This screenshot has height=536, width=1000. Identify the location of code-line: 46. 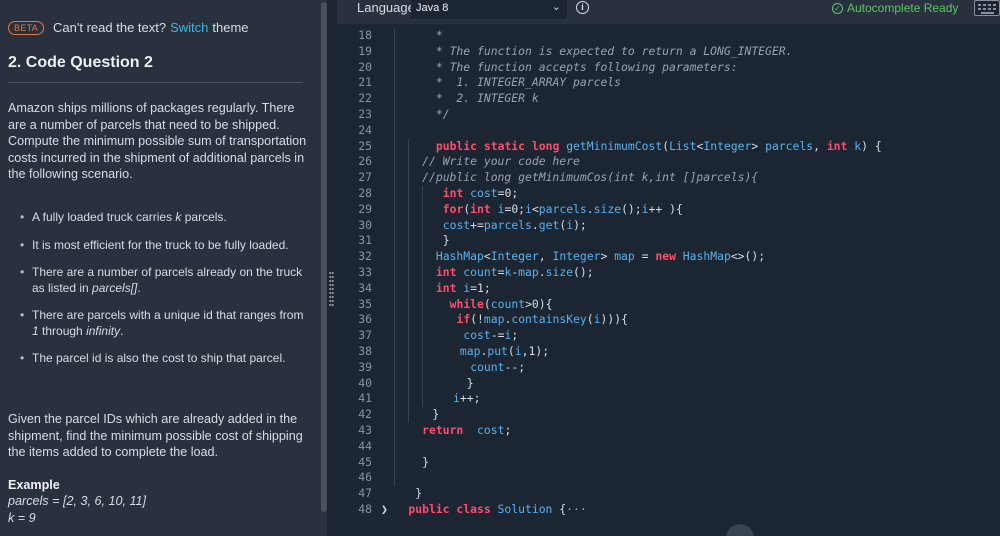
(668, 478).